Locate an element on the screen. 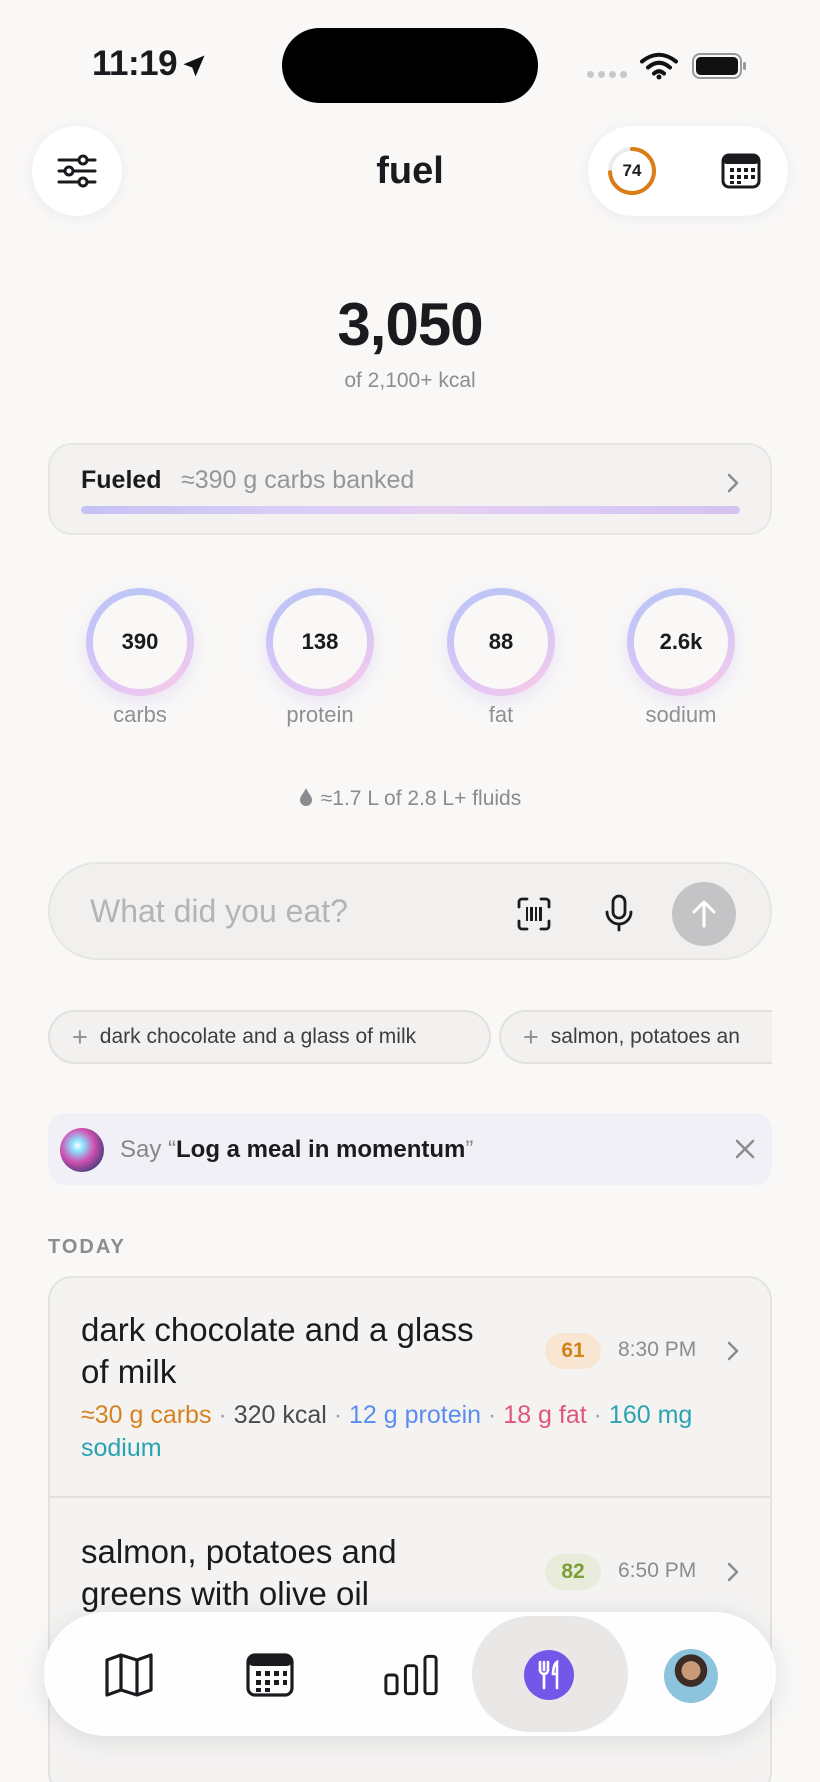  section-header-today: TODAY is located at coordinates (87, 1247).